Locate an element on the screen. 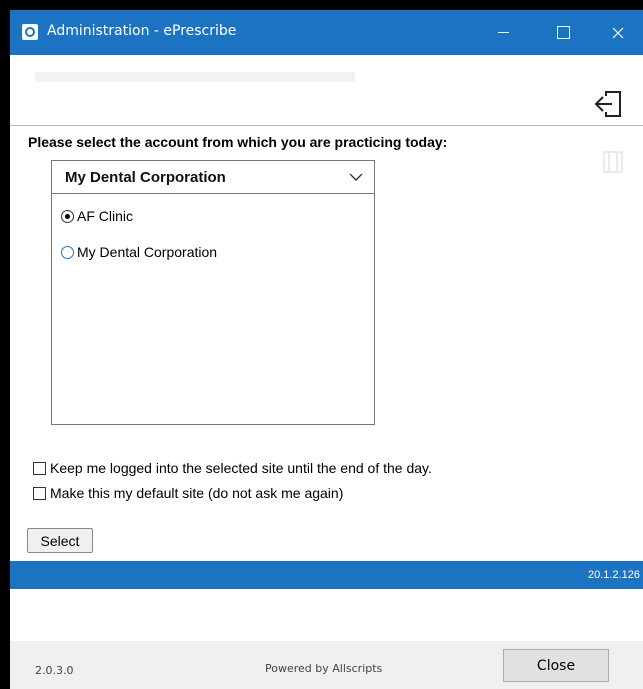  minimize-button is located at coordinates (503, 32).